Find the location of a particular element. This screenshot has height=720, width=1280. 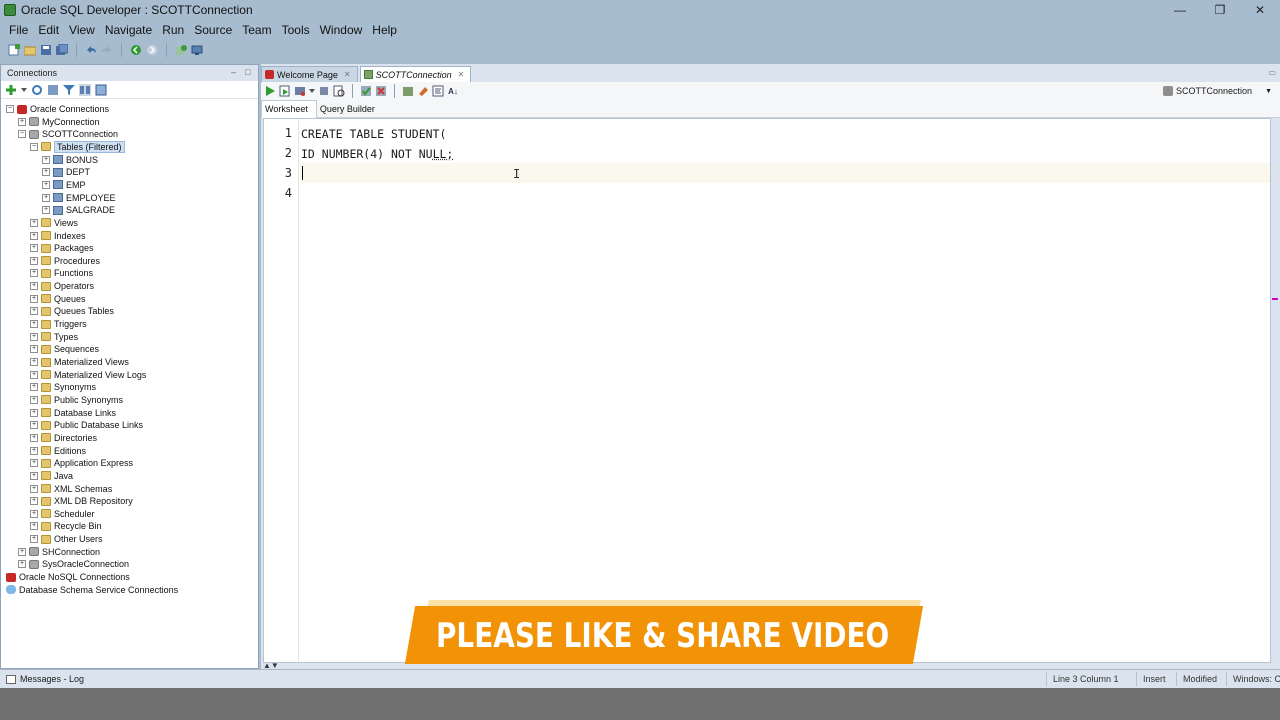

tree-item: + Triggers is located at coordinates (58, 324).